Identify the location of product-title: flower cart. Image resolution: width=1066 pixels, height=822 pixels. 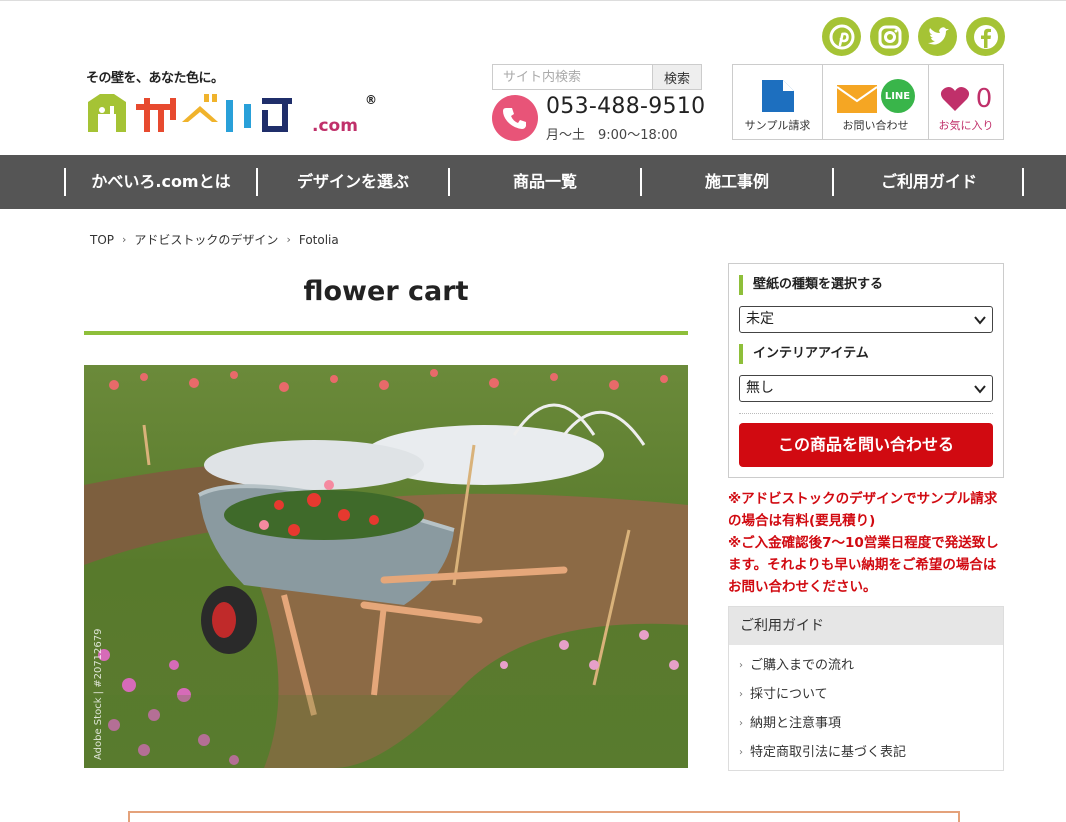
(386, 291).